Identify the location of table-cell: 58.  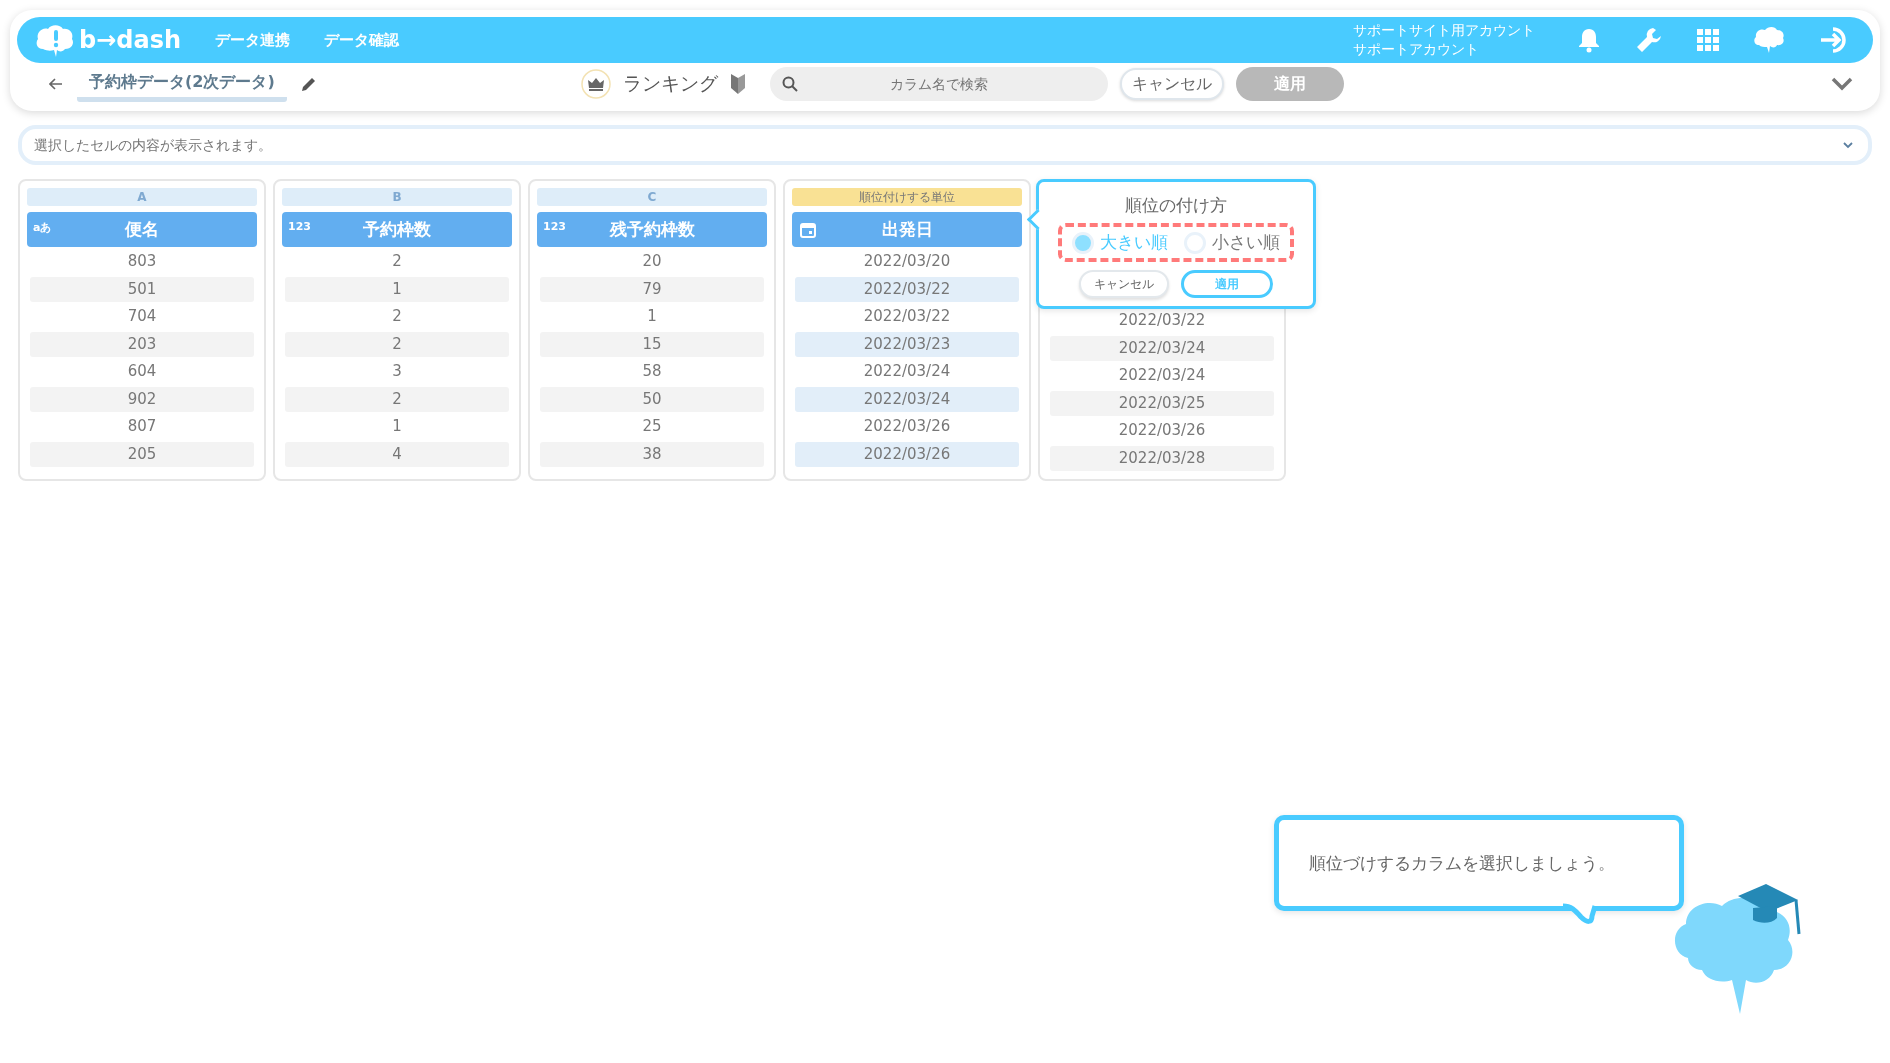
(652, 371).